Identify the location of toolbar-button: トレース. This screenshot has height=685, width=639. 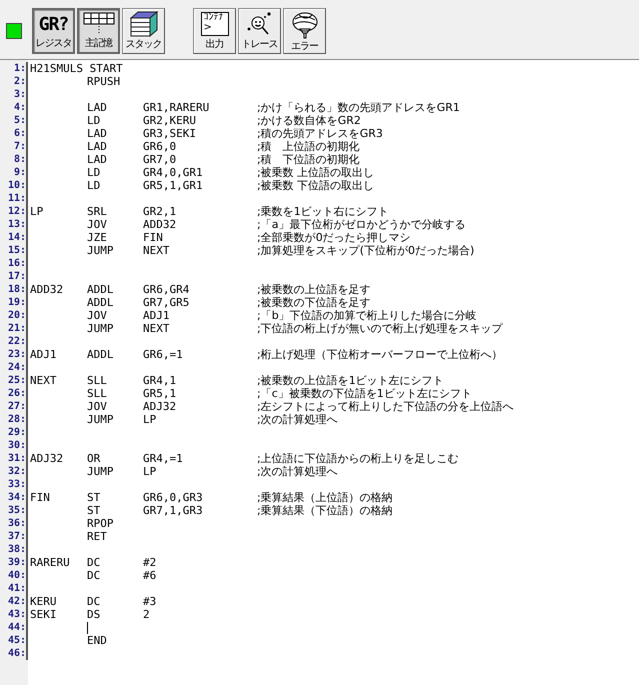
(259, 31).